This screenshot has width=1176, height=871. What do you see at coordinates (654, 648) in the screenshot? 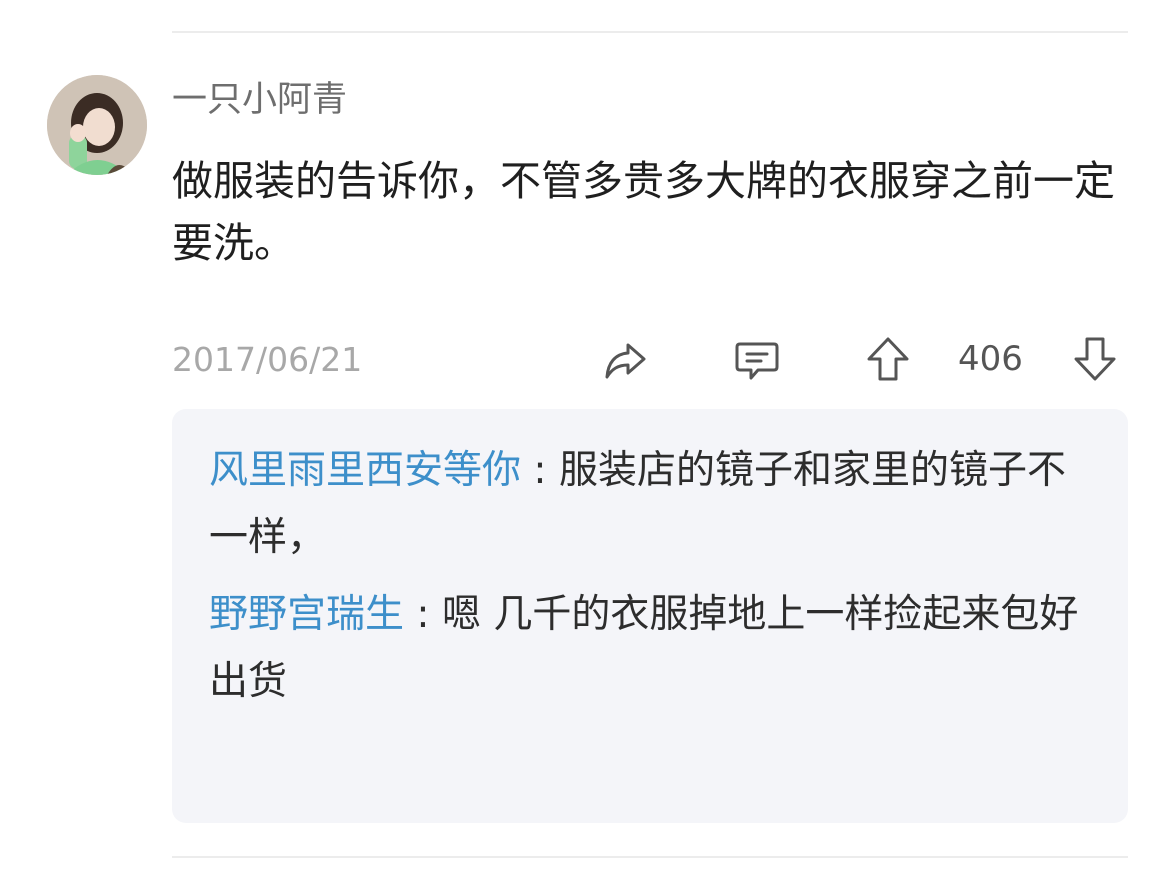
I see `reply-item: 野野宫瑞生 : 嗯 几千的衣服掉地上一样捡起来包好出货` at bounding box center [654, 648].